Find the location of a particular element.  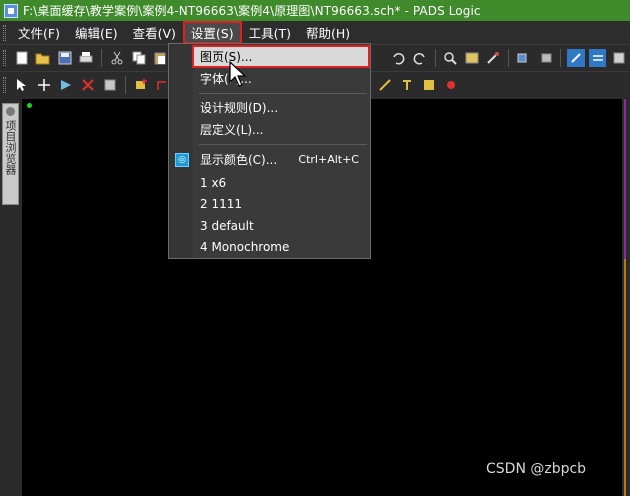

recent-color-2-label: 2 1111 is located at coordinates (221, 203).